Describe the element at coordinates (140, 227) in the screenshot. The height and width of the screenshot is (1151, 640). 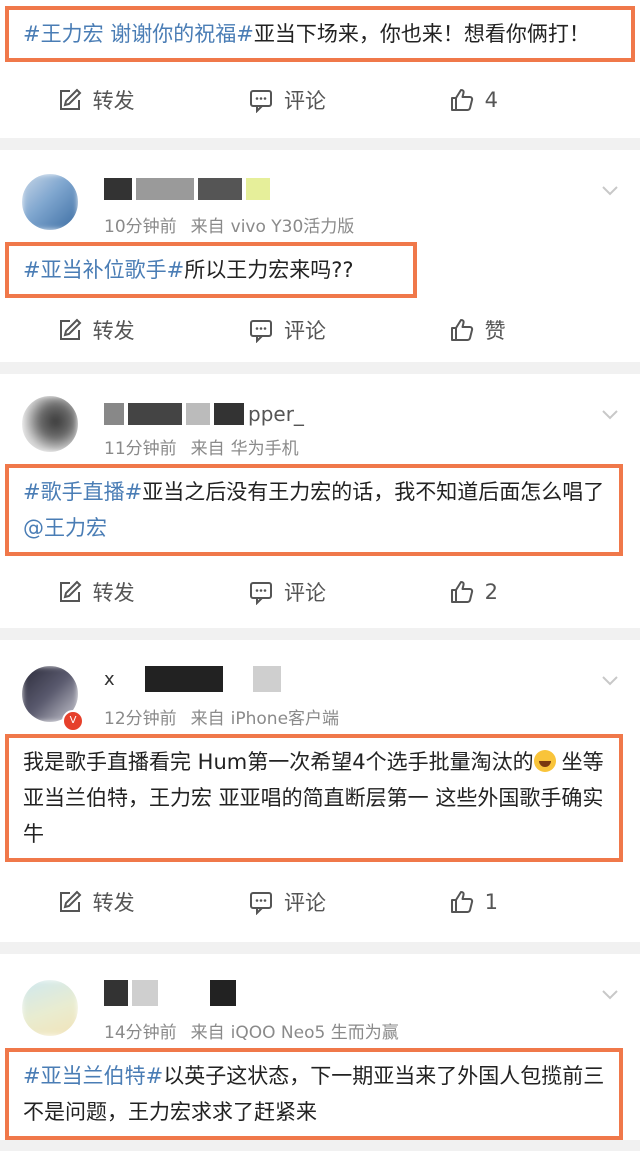
I see `post-time: 10分钟前` at that location.